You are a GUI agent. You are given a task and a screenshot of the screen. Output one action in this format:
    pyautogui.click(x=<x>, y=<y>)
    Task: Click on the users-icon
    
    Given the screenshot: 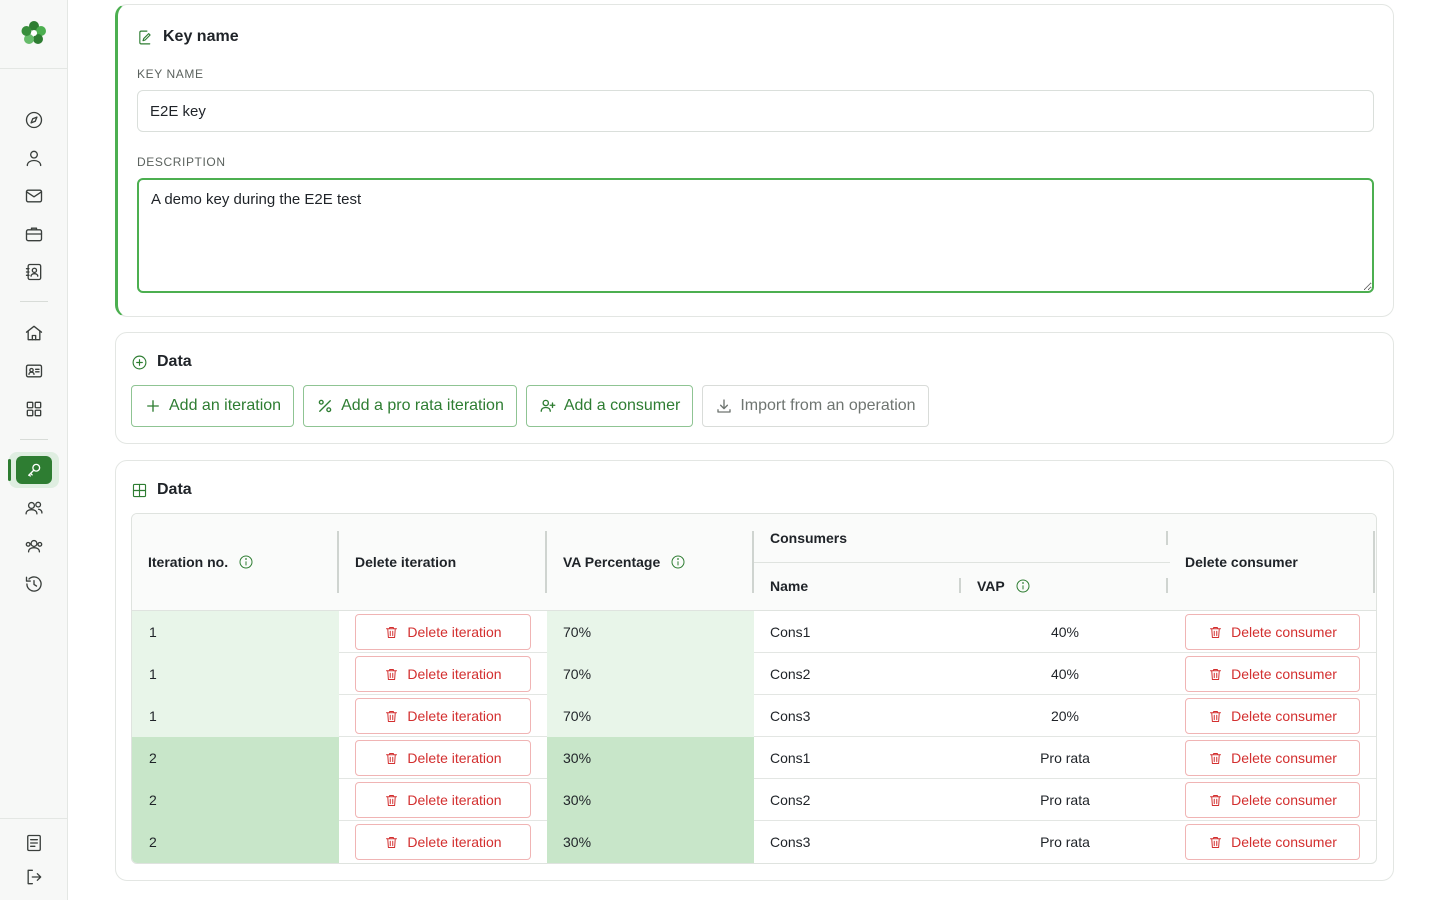 What is the action you would take?
    pyautogui.click(x=34, y=508)
    